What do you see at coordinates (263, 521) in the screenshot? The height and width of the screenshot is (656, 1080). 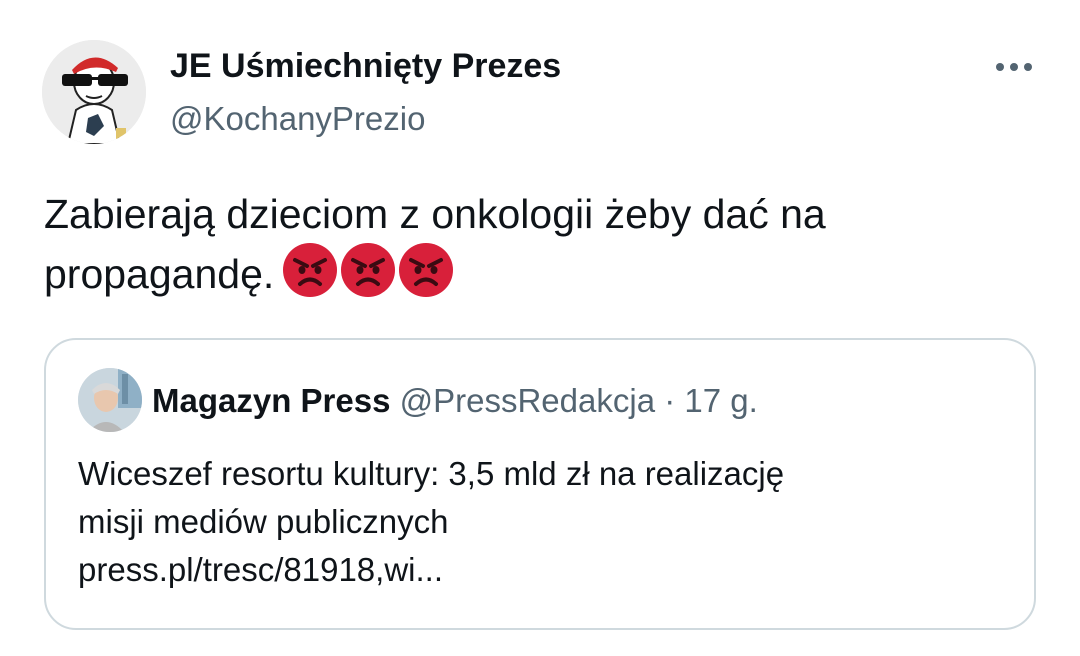 I see `quote-text-line: misji mediów publicznych` at bounding box center [263, 521].